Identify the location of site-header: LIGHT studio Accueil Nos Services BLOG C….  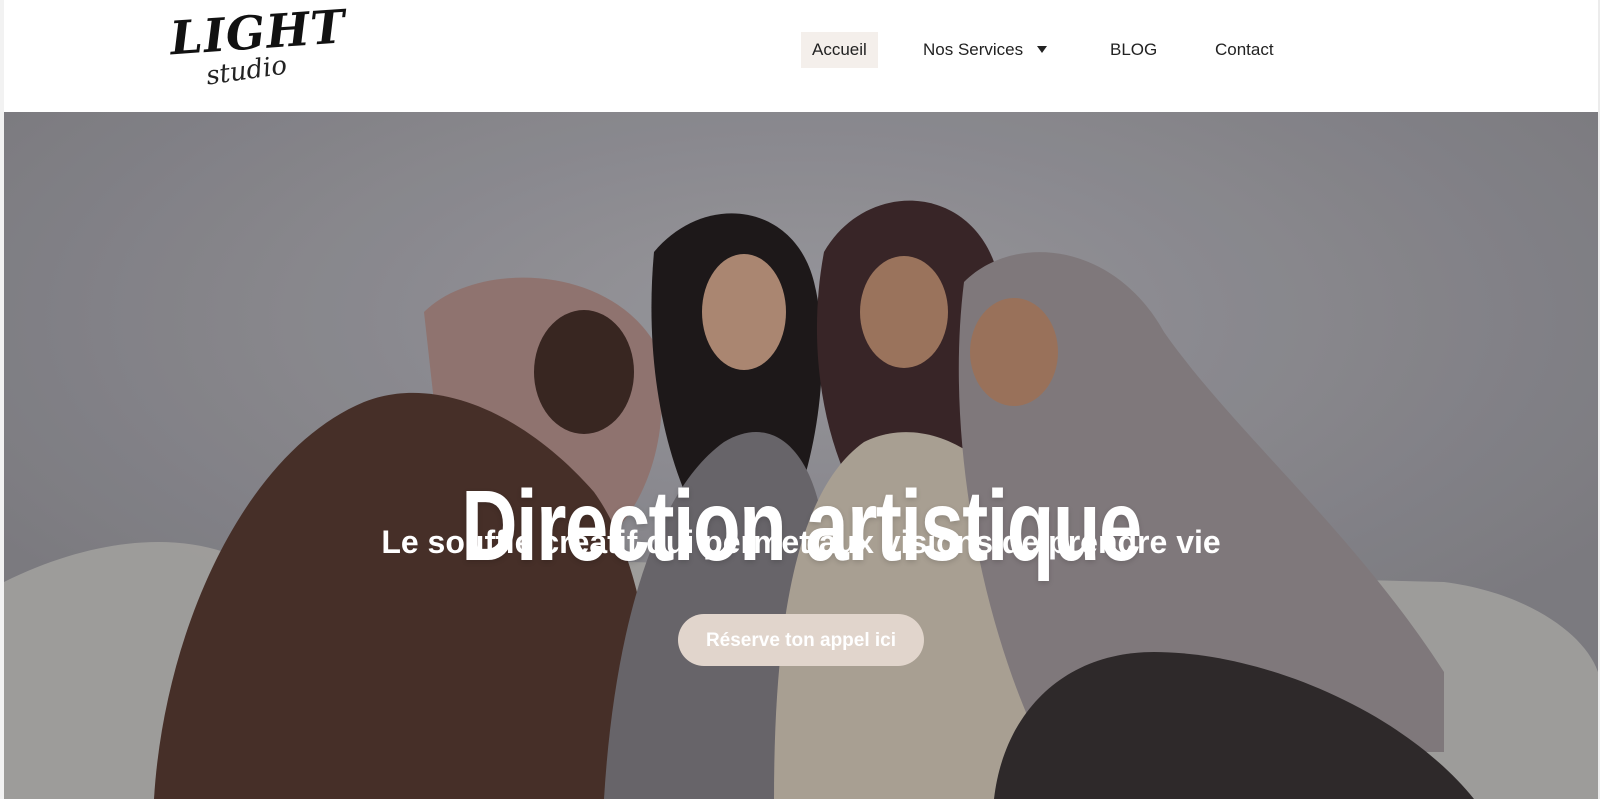
(801, 56).